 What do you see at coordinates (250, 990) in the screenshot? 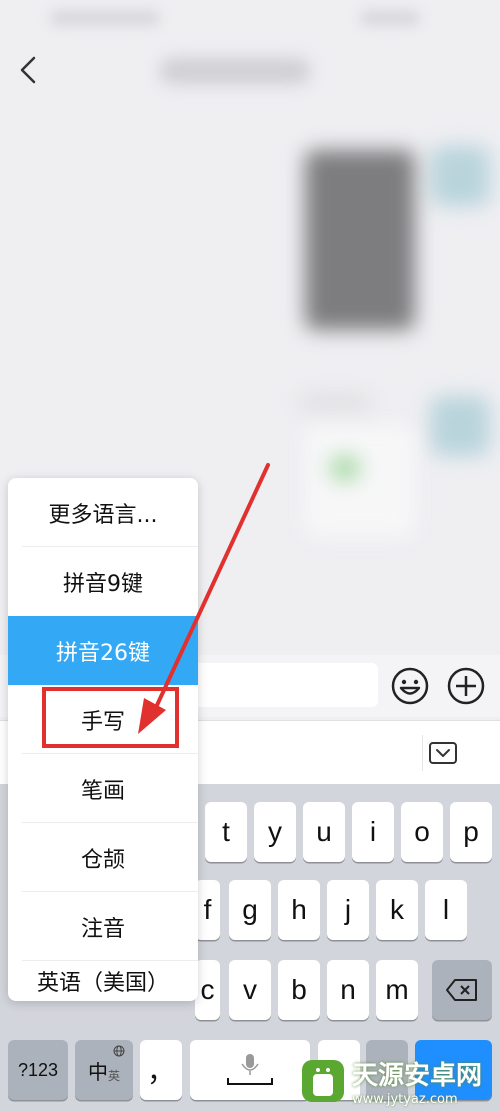
I see `key-v: v` at bounding box center [250, 990].